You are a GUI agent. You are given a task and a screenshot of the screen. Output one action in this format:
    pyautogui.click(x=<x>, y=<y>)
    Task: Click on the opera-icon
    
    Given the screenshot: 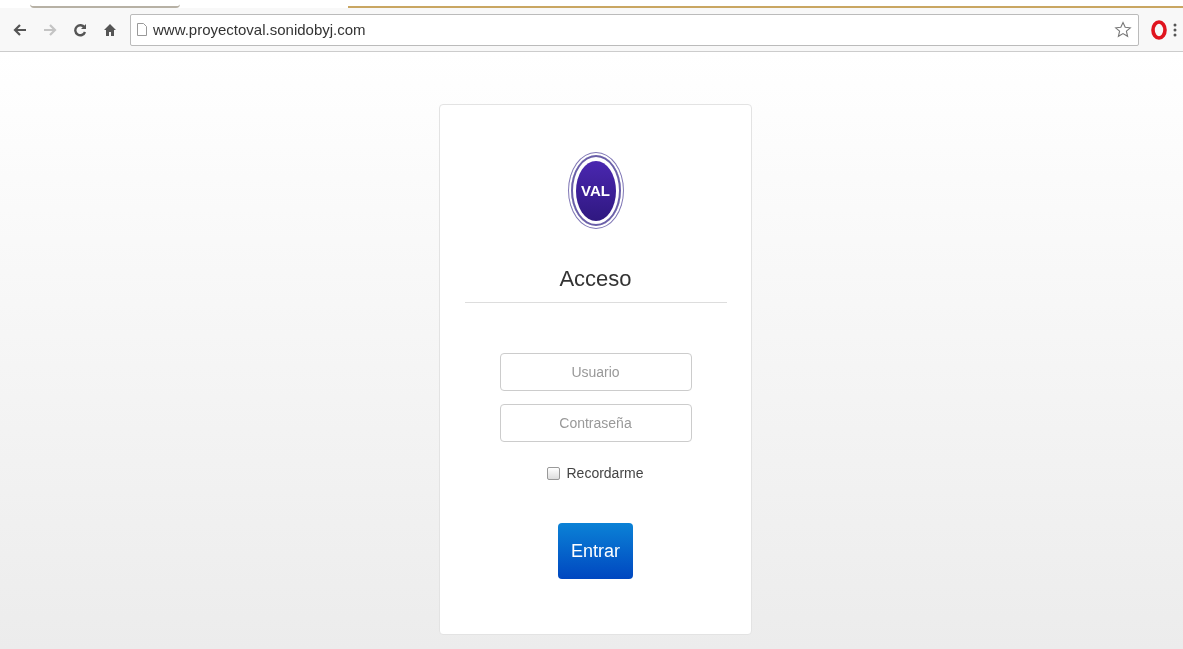 What is the action you would take?
    pyautogui.click(x=1159, y=29)
    